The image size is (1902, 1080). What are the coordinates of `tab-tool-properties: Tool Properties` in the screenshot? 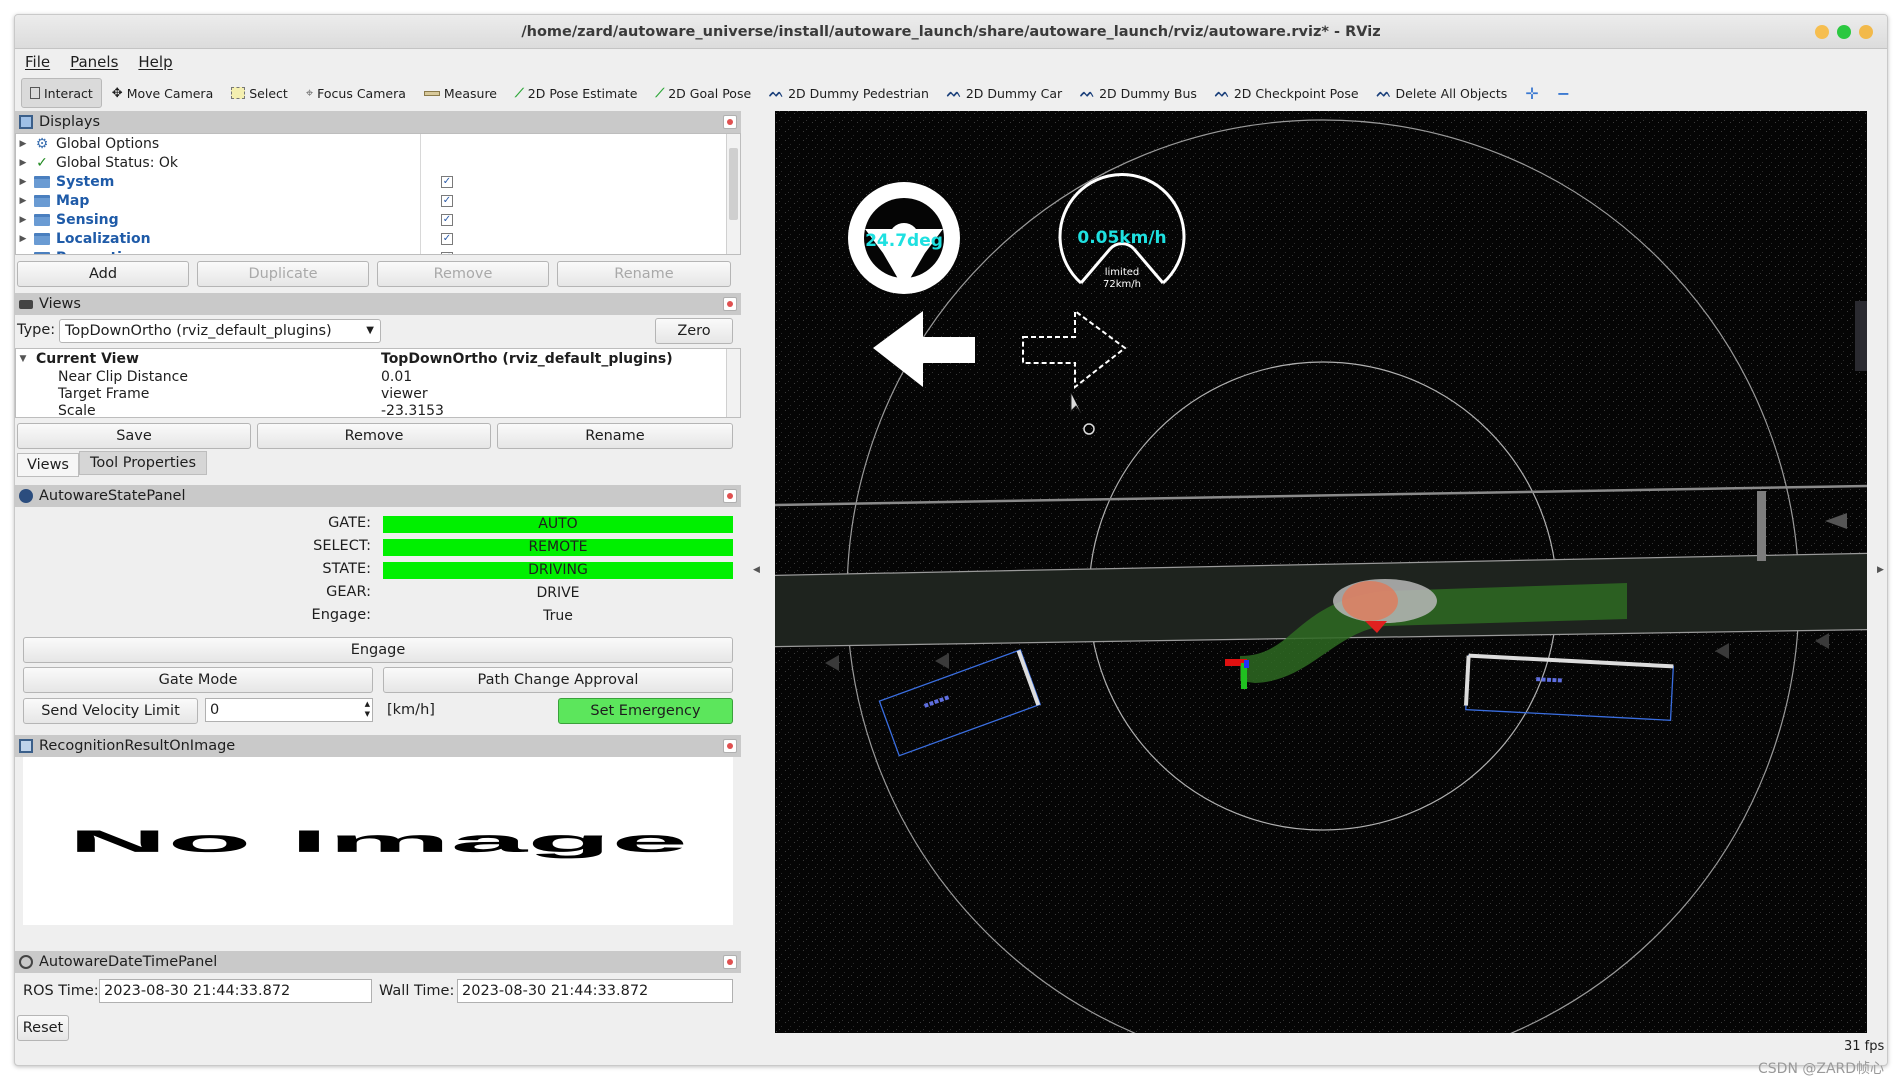 It's located at (143, 463).